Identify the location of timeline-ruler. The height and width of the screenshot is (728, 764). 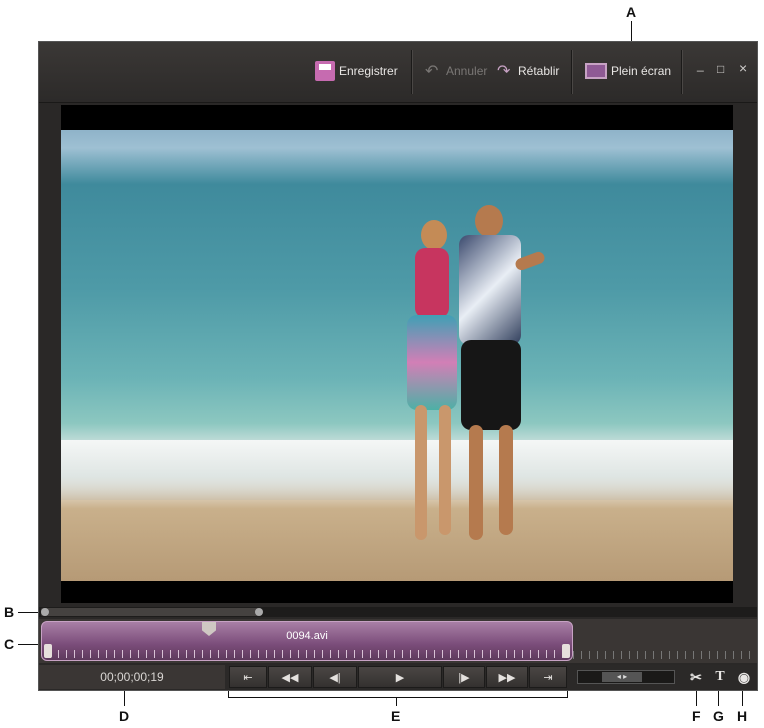
(663, 655).